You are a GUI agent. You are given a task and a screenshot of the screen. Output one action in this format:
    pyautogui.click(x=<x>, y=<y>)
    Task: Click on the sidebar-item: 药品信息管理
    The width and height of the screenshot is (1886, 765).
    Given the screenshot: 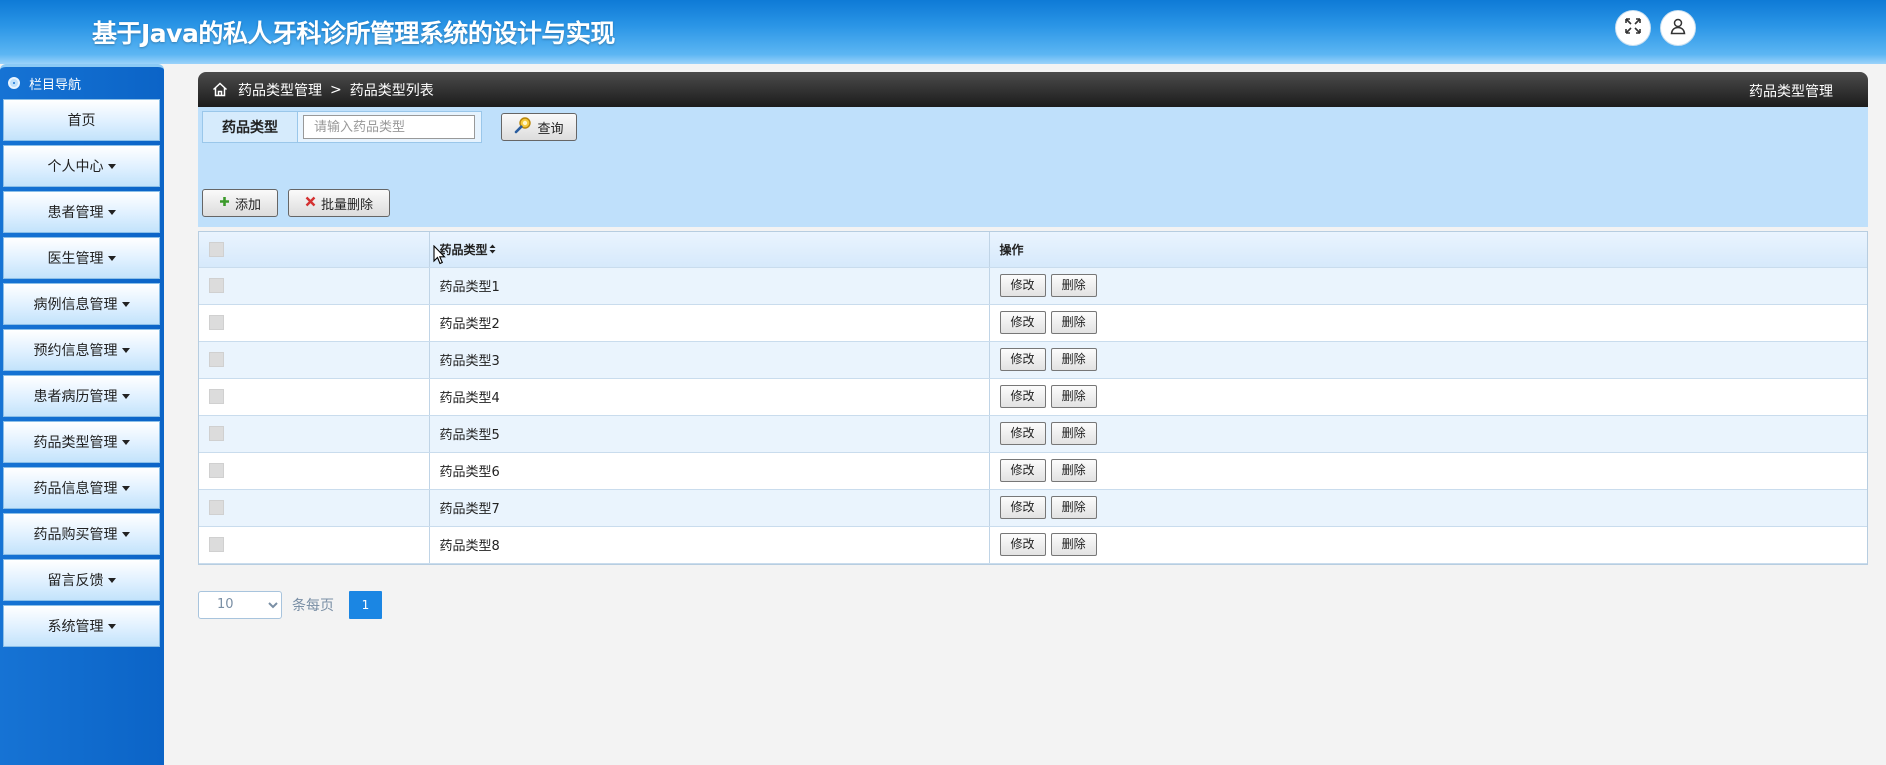 What is the action you would take?
    pyautogui.click(x=81, y=488)
    